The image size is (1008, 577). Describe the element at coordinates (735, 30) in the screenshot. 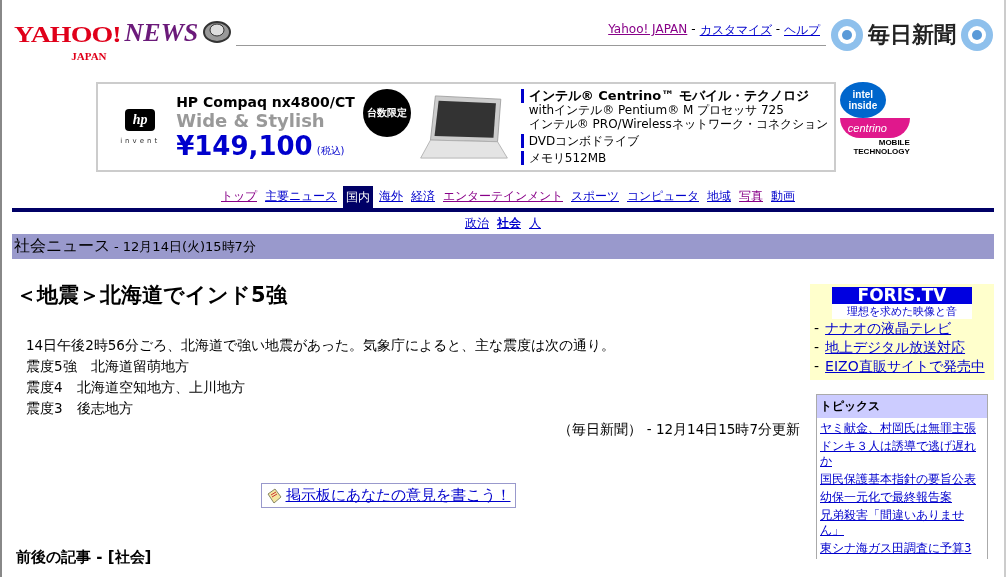

I see `header-link: カスタマイズ` at that location.